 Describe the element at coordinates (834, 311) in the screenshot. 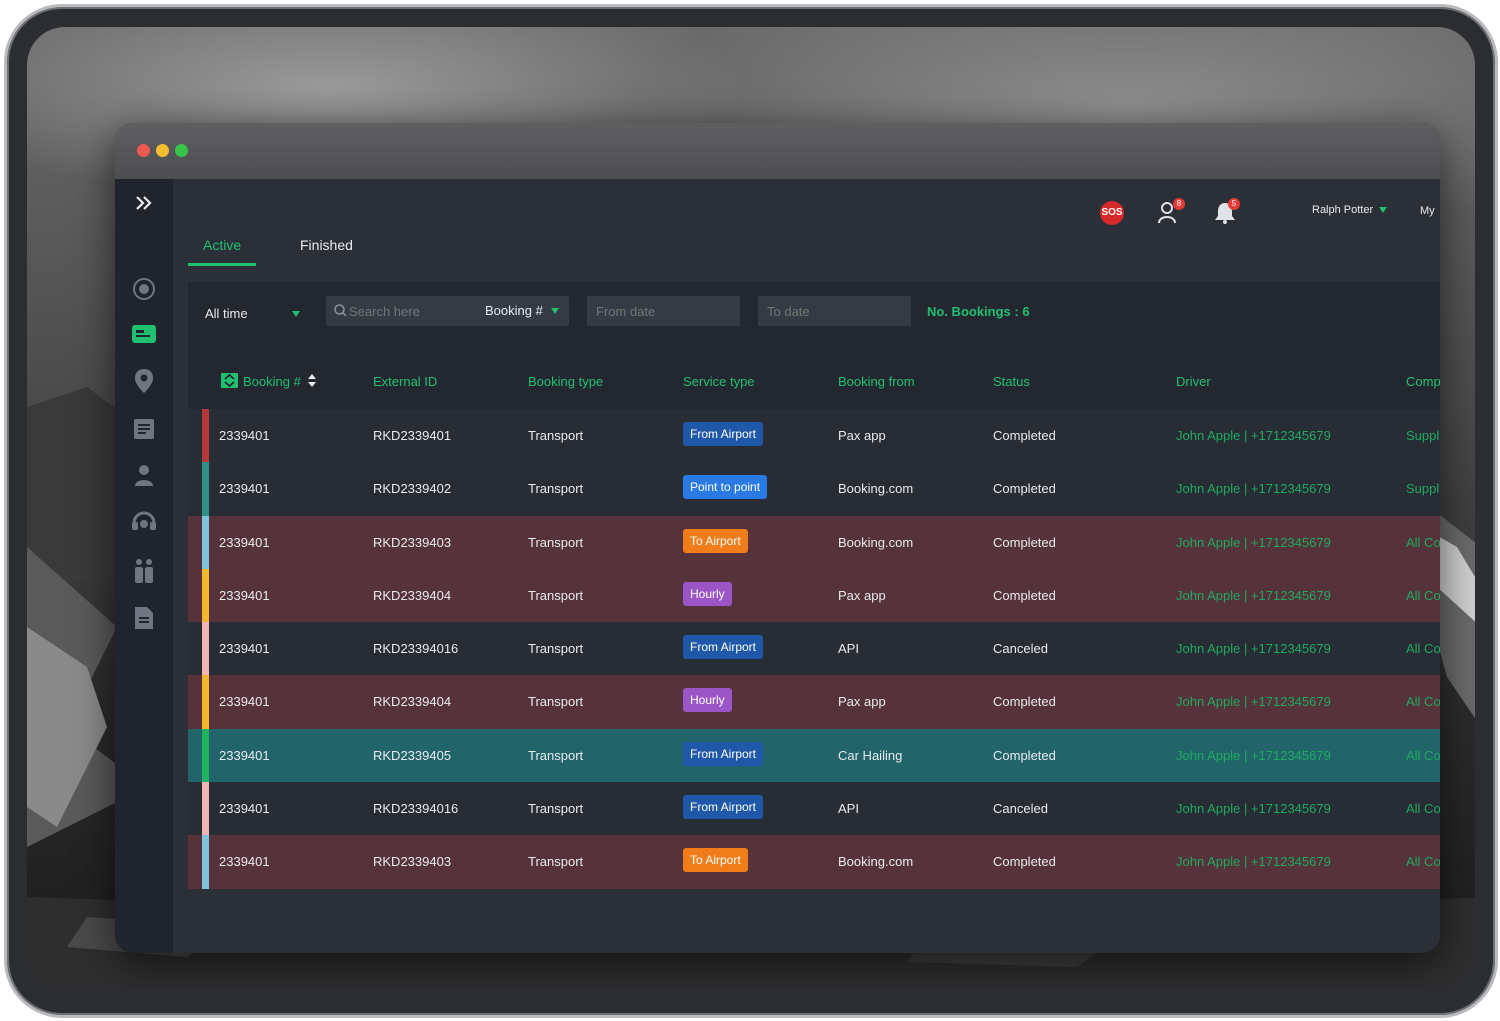

I see `to-date-input` at that location.